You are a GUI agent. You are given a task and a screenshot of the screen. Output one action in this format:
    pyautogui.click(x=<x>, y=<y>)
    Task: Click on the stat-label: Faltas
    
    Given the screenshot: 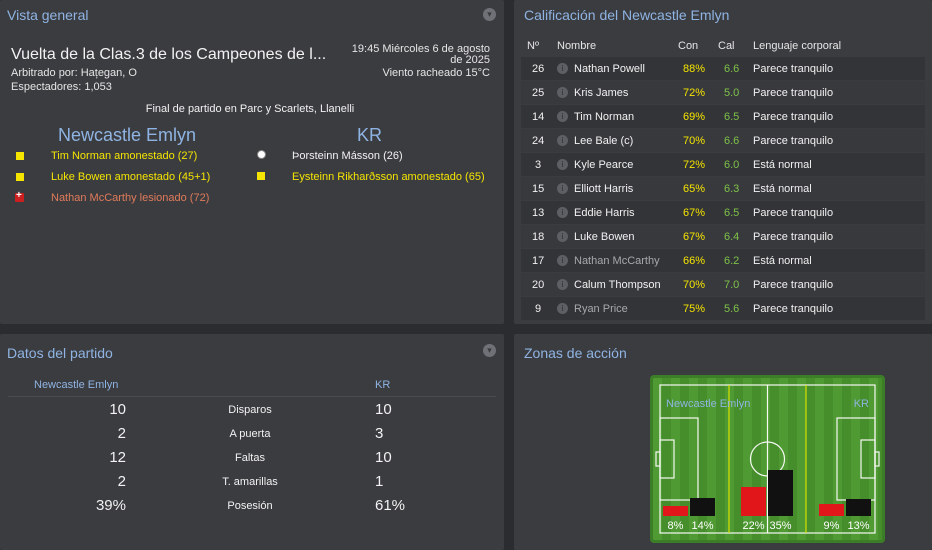 What is the action you would take?
    pyautogui.click(x=250, y=458)
    